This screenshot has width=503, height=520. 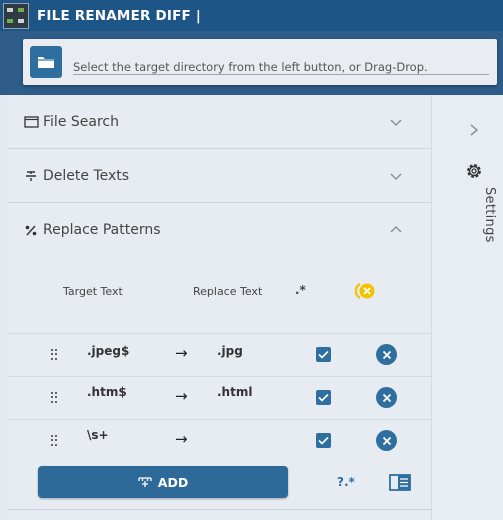 What do you see at coordinates (230, 351) in the screenshot?
I see `replace-text-cell: .jpg` at bounding box center [230, 351].